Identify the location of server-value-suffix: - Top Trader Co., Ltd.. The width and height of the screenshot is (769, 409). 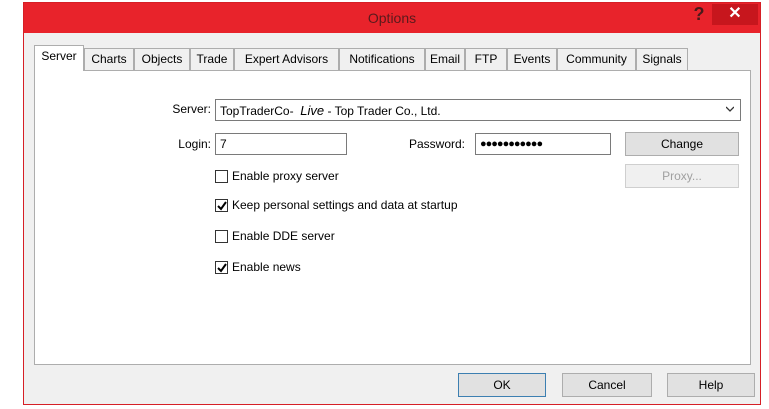
(382, 111).